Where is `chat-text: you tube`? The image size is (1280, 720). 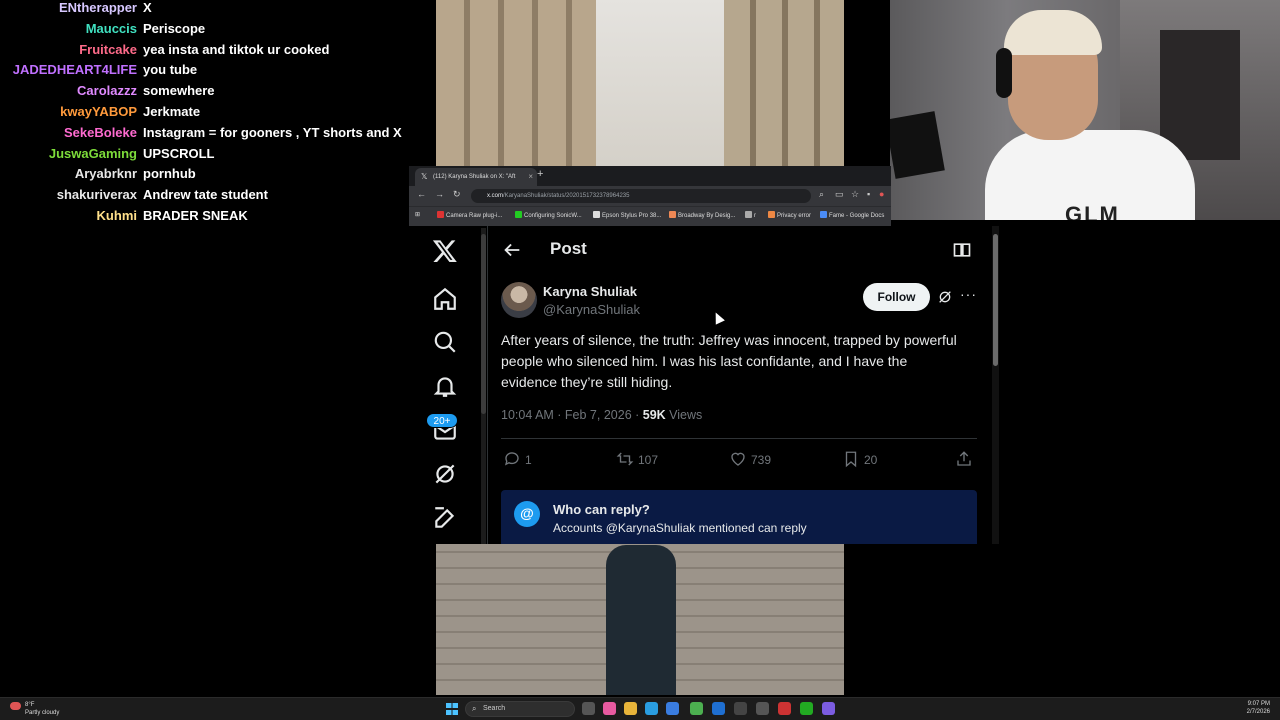 chat-text: you tube is located at coordinates (170, 70).